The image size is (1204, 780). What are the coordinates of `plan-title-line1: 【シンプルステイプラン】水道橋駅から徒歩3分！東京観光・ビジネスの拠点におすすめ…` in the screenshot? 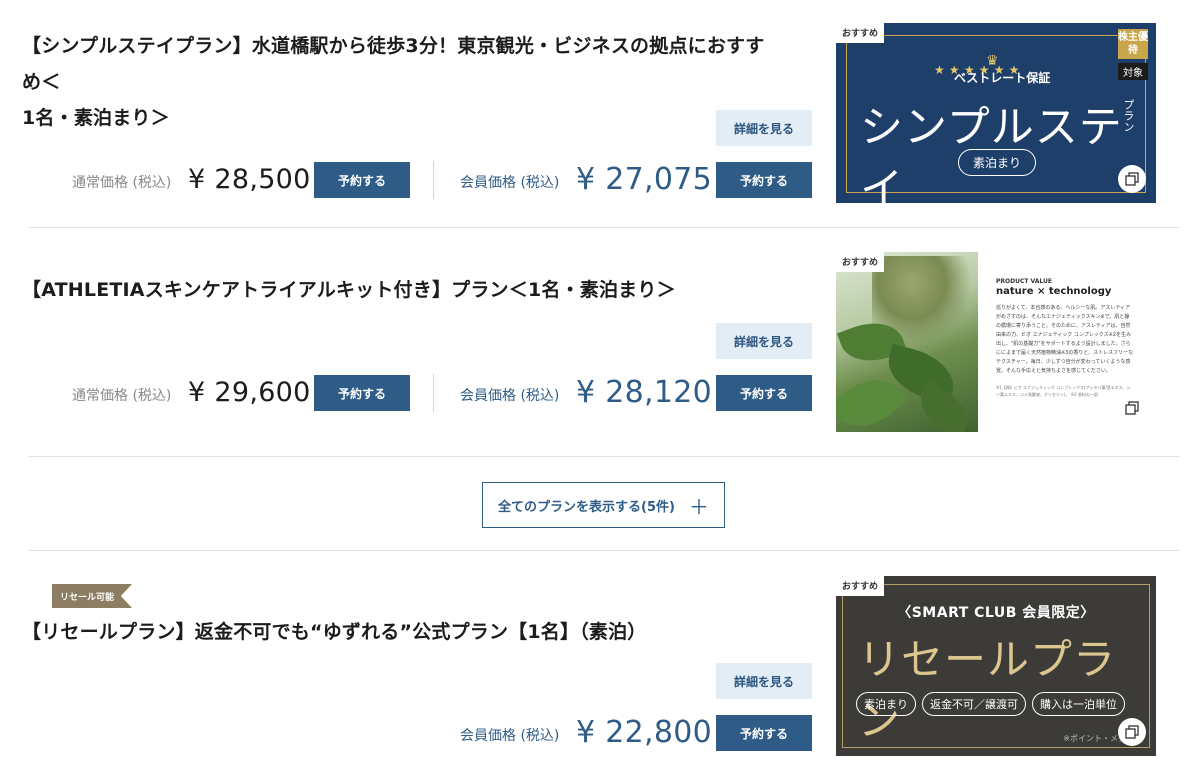 It's located at (402, 64).